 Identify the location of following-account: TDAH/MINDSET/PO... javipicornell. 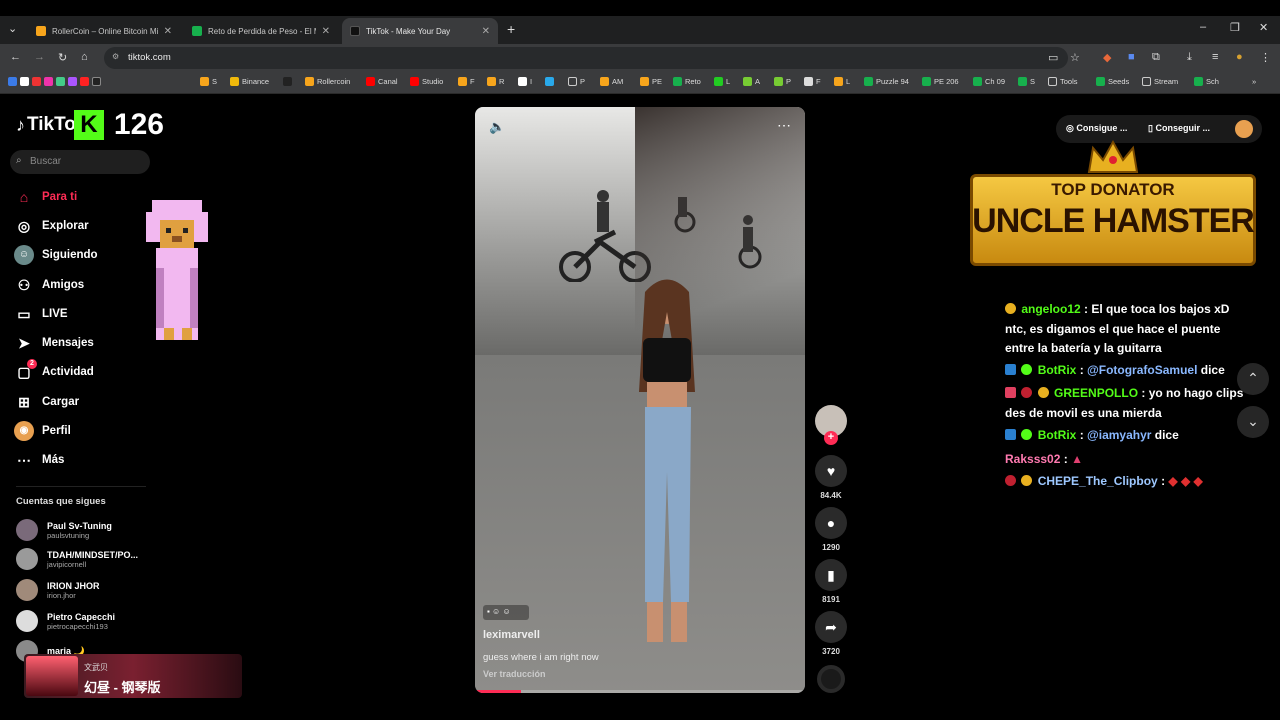
(77, 559).